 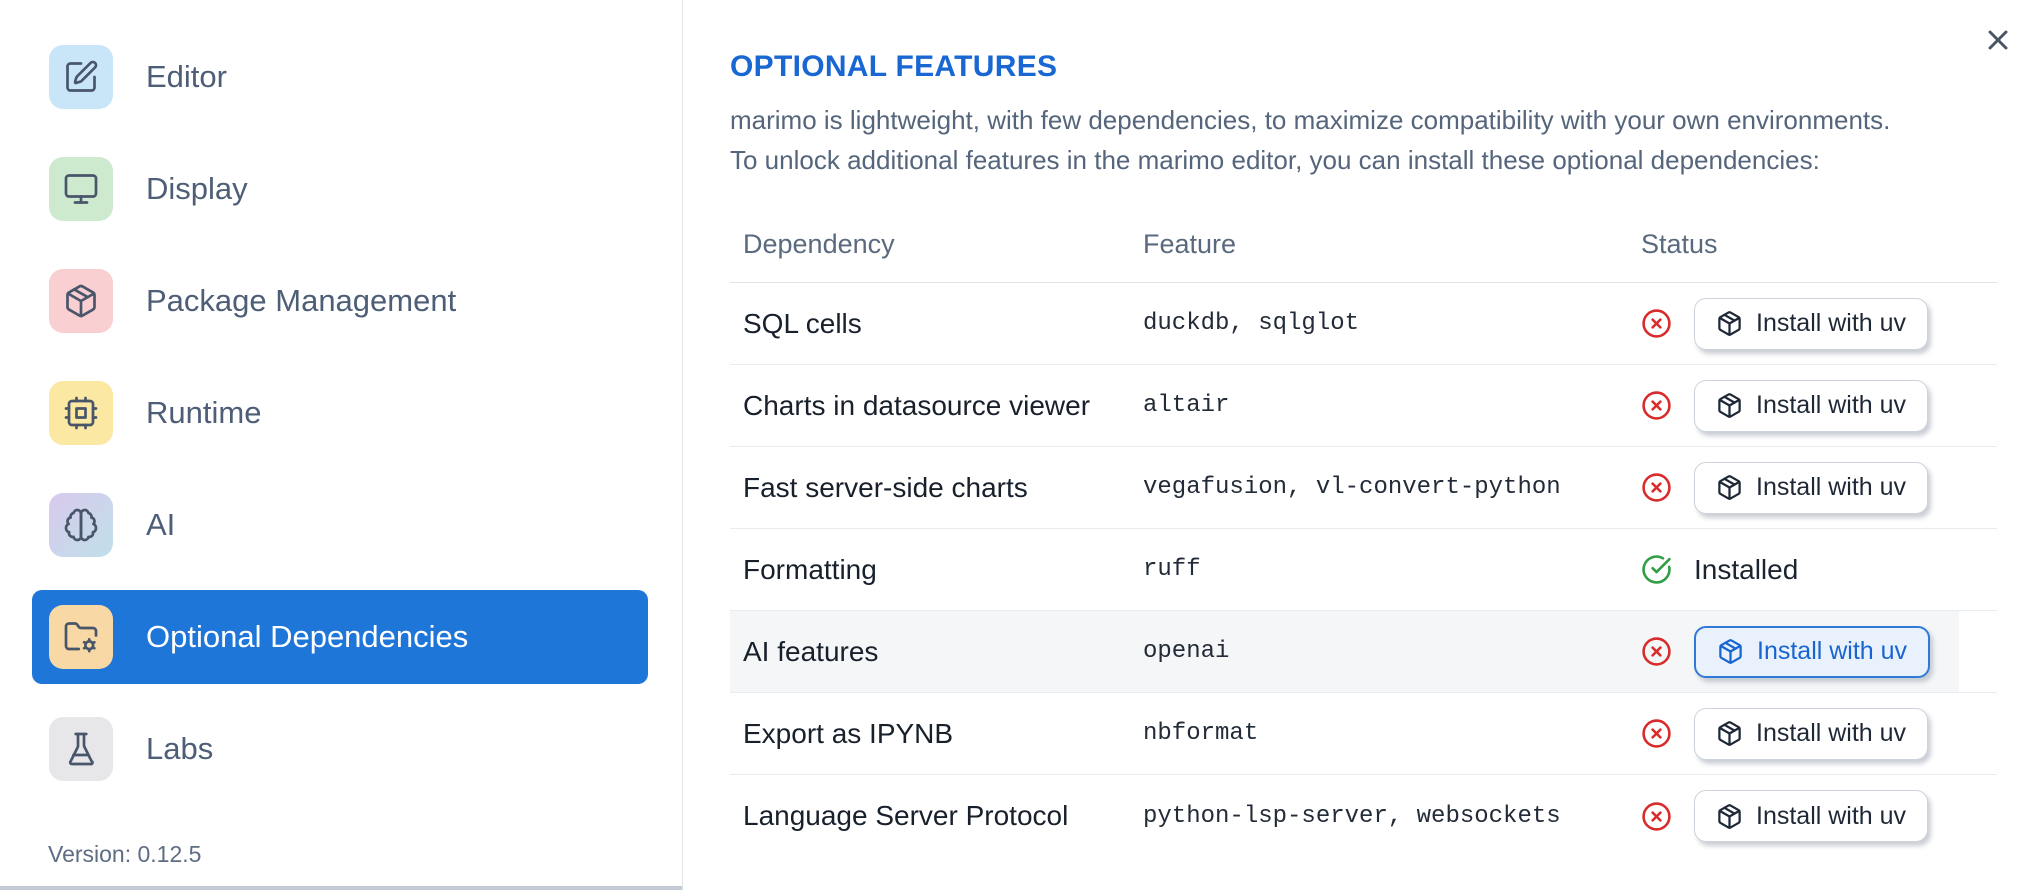 What do you see at coordinates (341, 888) in the screenshot?
I see `dialog-bottom-edge` at bounding box center [341, 888].